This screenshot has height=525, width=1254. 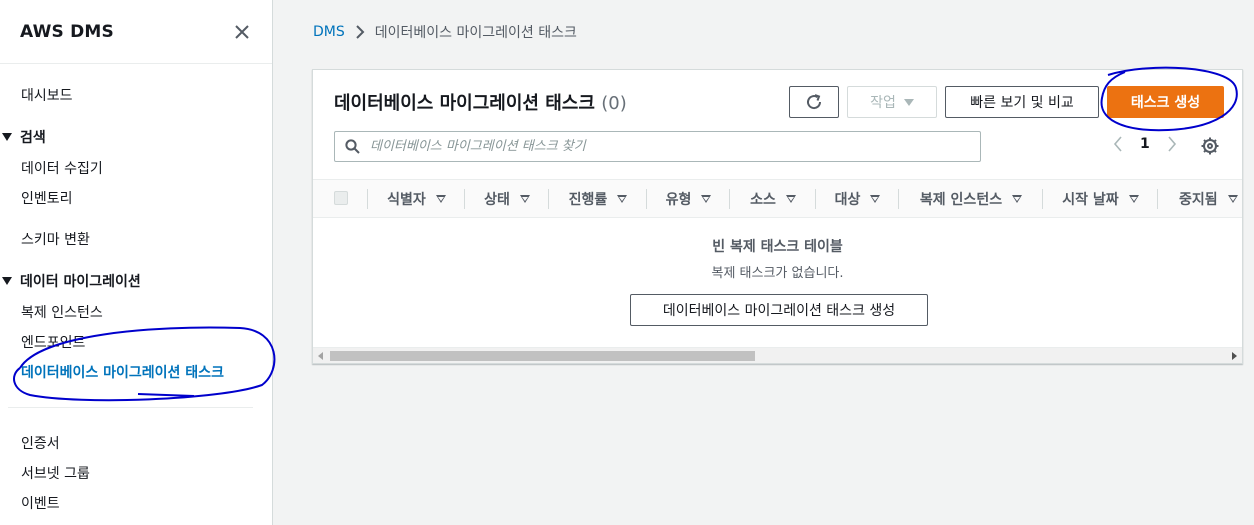 I want to click on actions-label: 작업, so click(x=883, y=103).